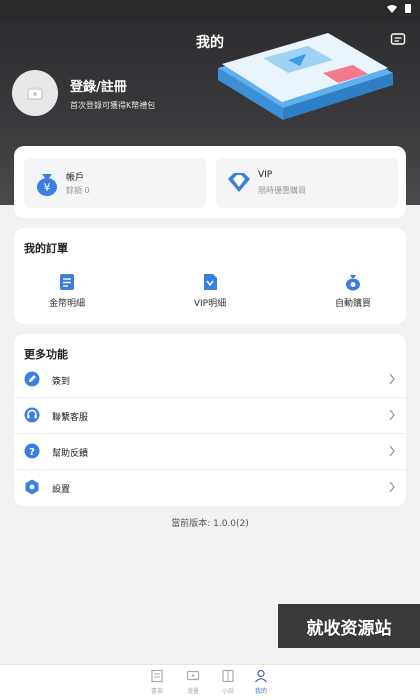 The height and width of the screenshot is (700, 420). What do you see at coordinates (192, 691) in the screenshot?
I see `nav-label: 漫畫` at bounding box center [192, 691].